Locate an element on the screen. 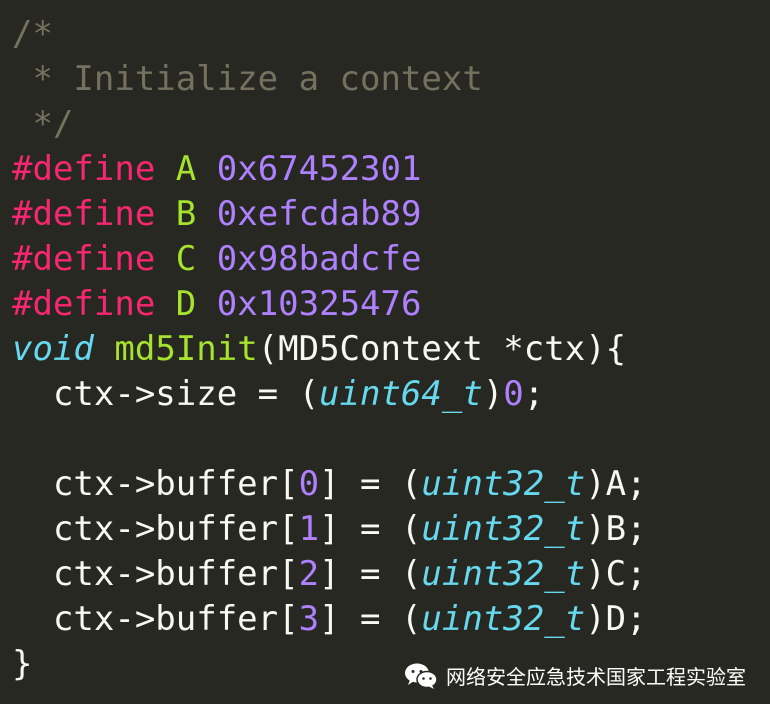 Image resolution: width=770 pixels, height=704 pixels. define-name: A is located at coordinates (186, 169).